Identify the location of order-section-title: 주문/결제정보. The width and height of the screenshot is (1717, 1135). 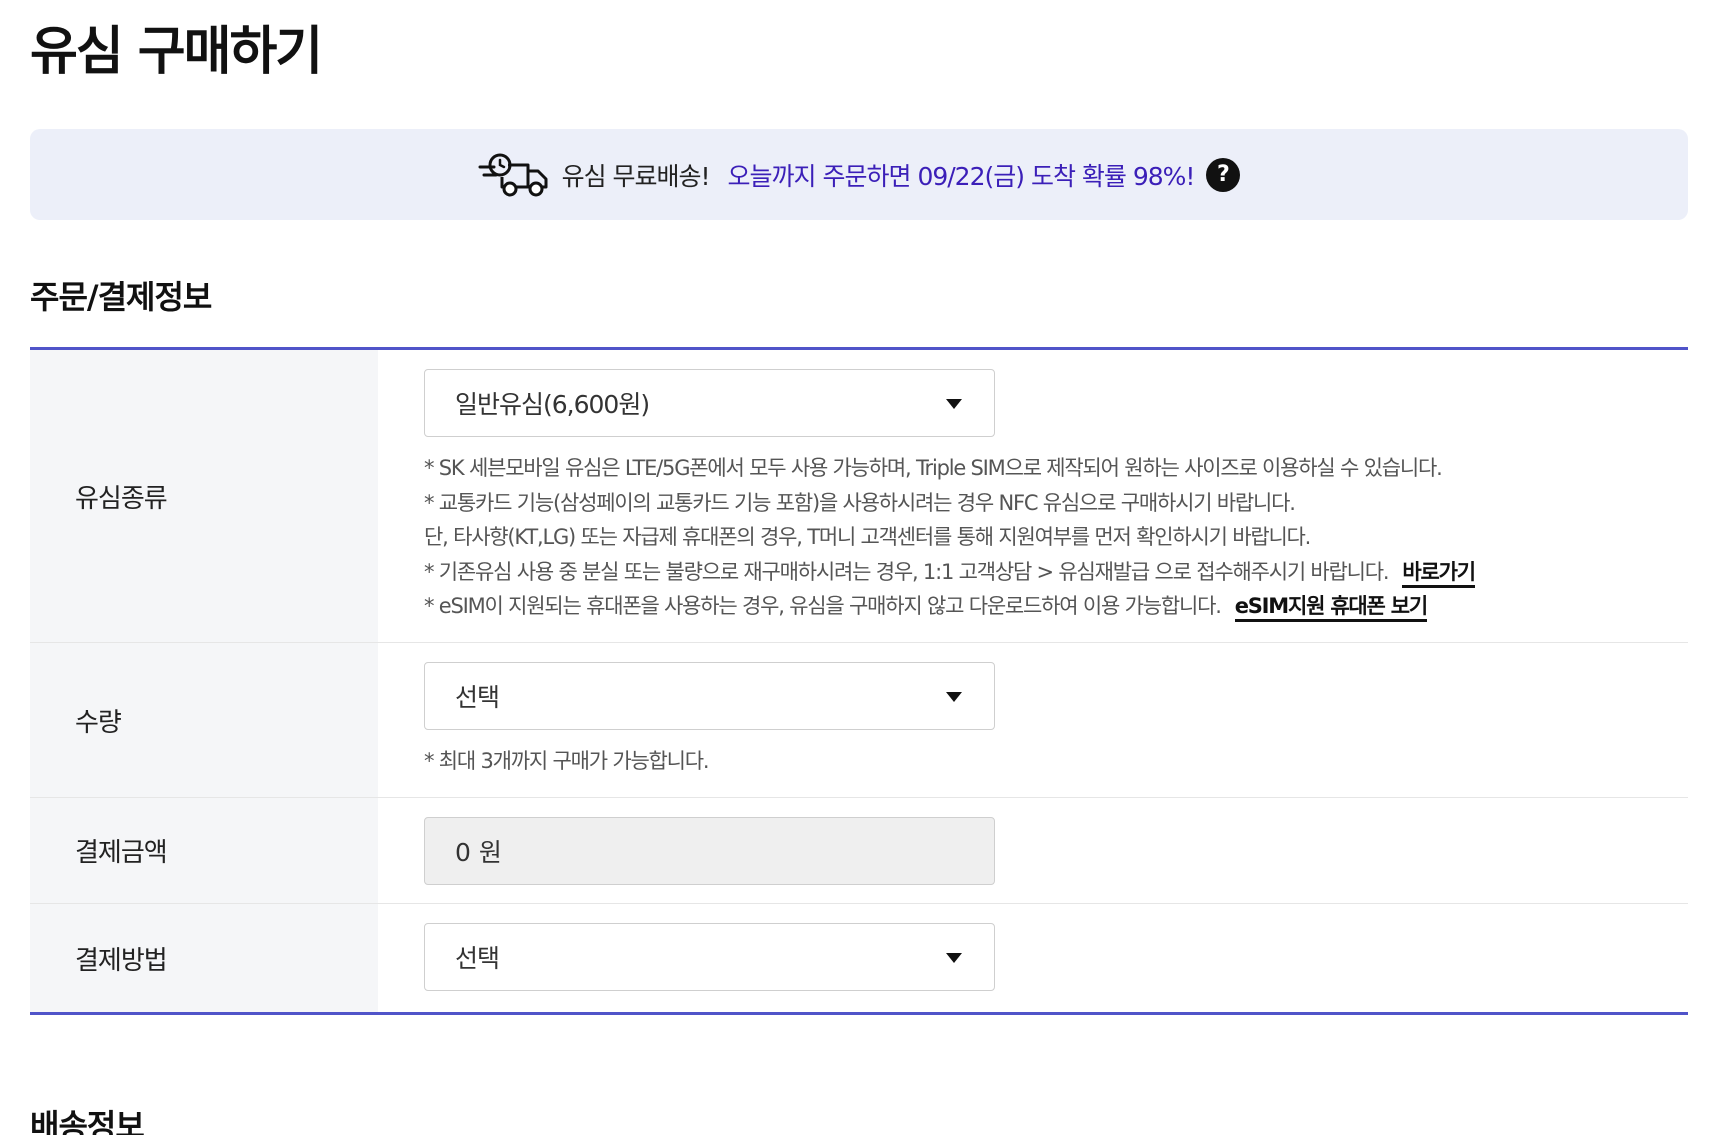
(121, 297).